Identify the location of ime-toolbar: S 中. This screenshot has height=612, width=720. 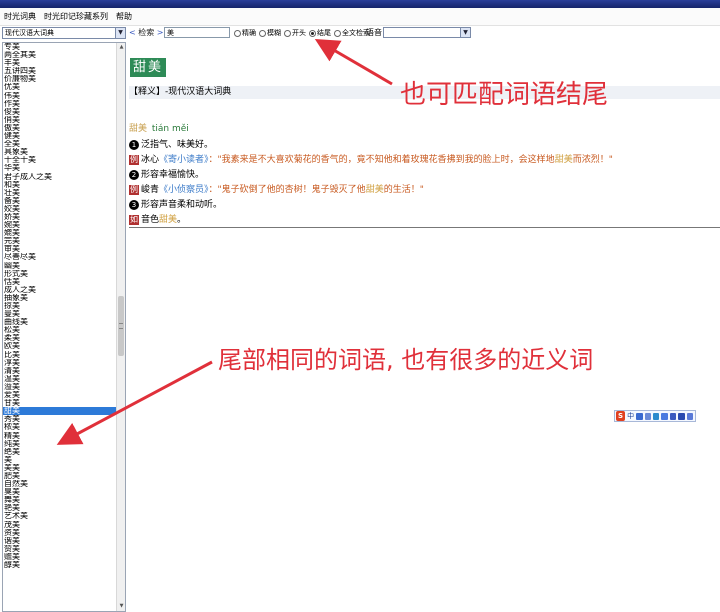
(655, 416).